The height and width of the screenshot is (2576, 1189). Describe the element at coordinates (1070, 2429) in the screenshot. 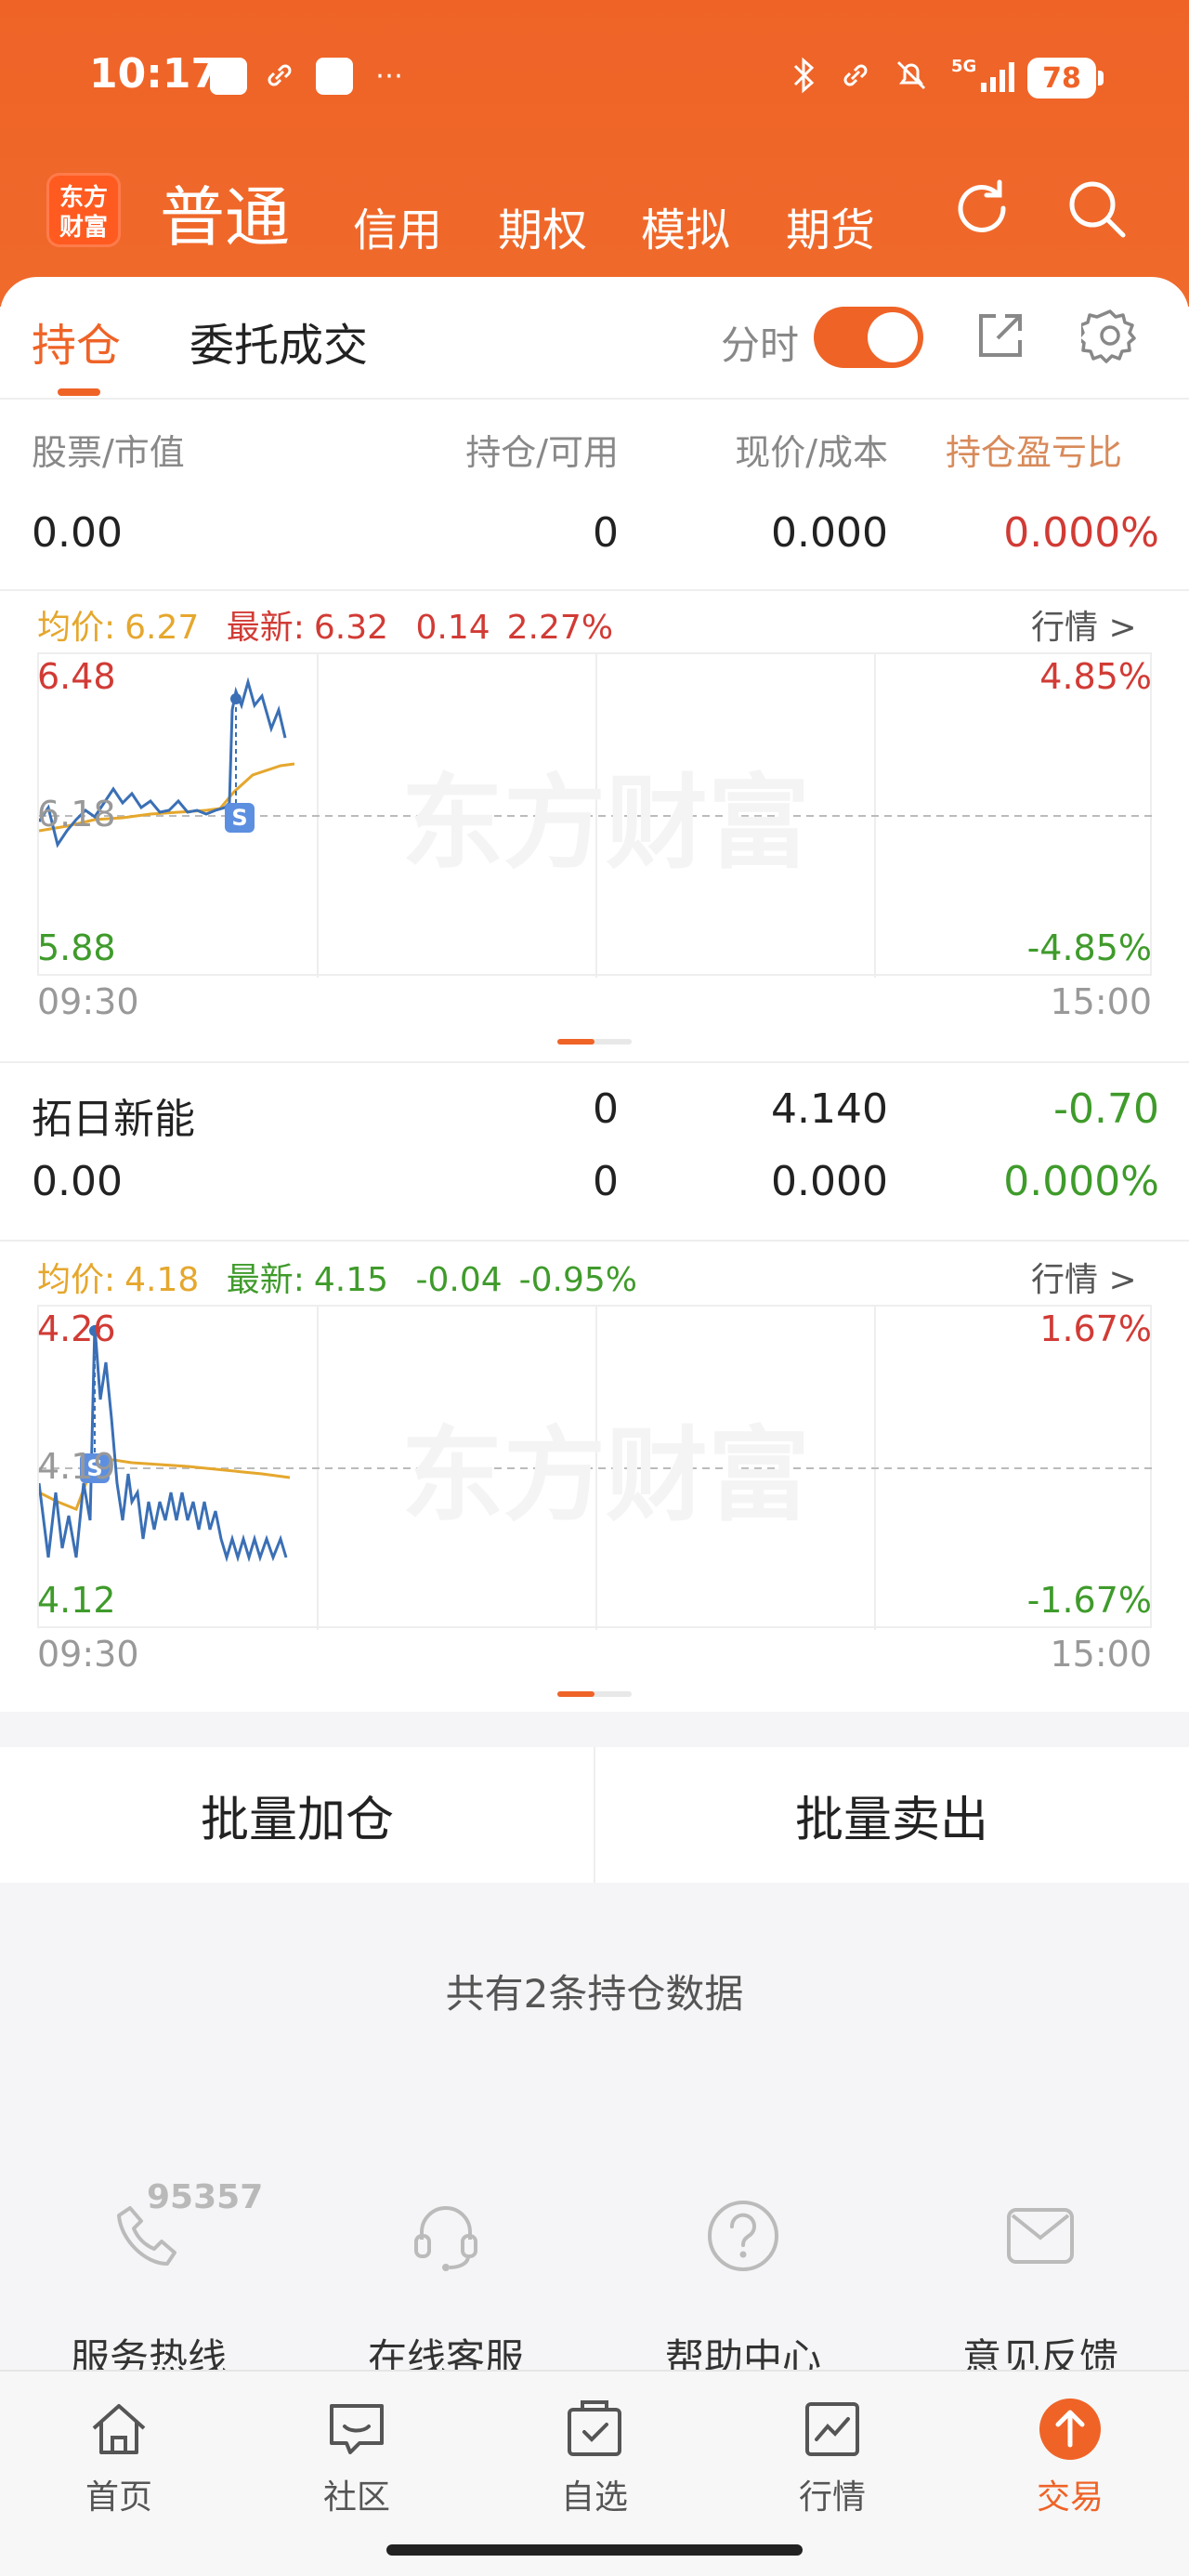

I see `trade-icon` at that location.